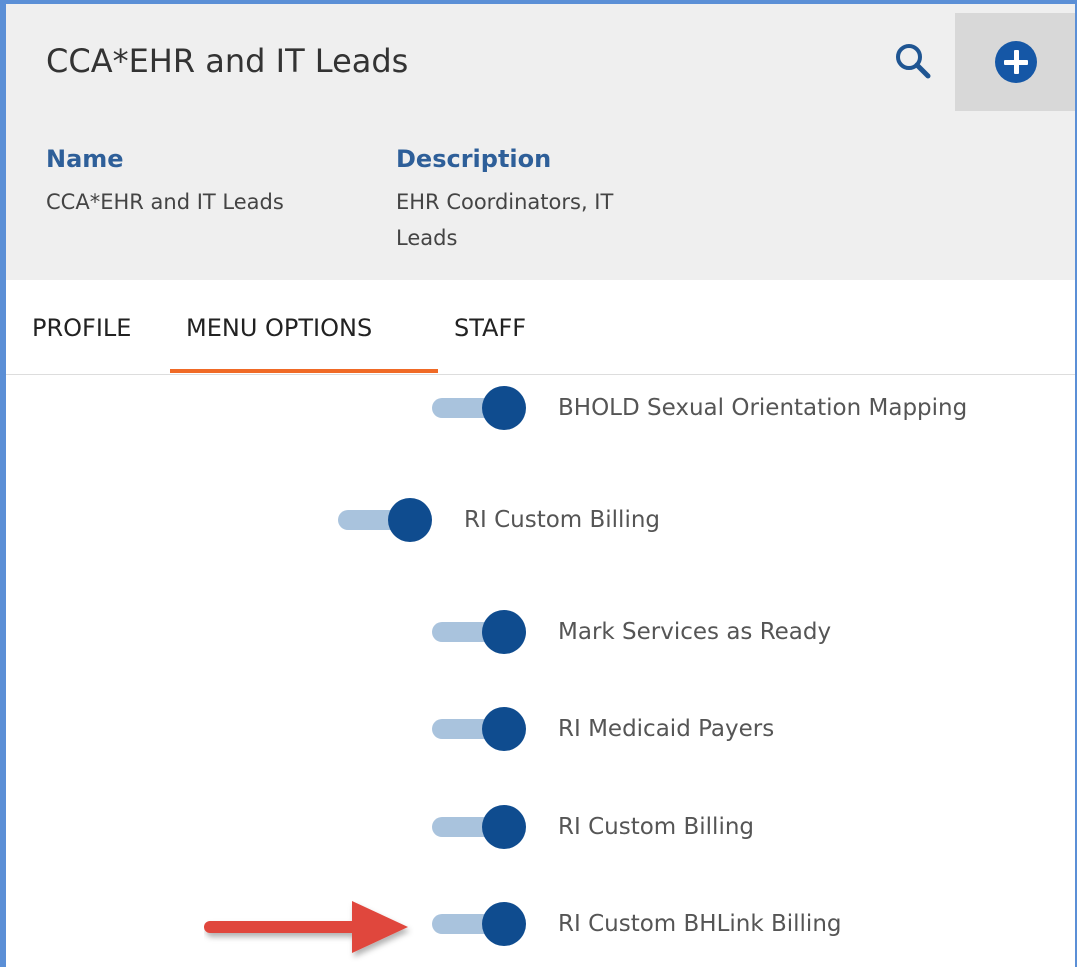 The width and height of the screenshot is (1077, 967). I want to click on list-item: BHOLD Sexual Orientation Mapping, so click(699, 408).